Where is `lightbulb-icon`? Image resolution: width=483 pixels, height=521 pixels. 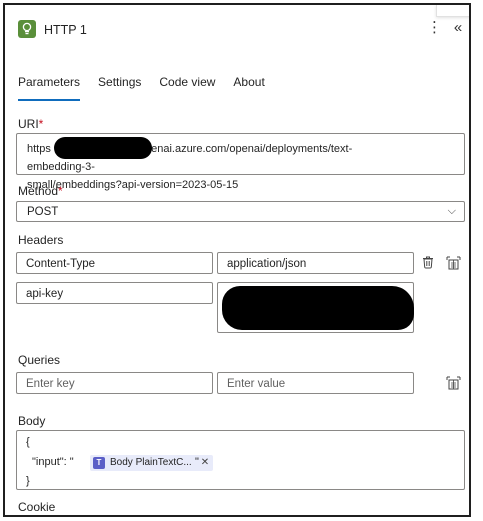
lightbulb-icon is located at coordinates (27, 29).